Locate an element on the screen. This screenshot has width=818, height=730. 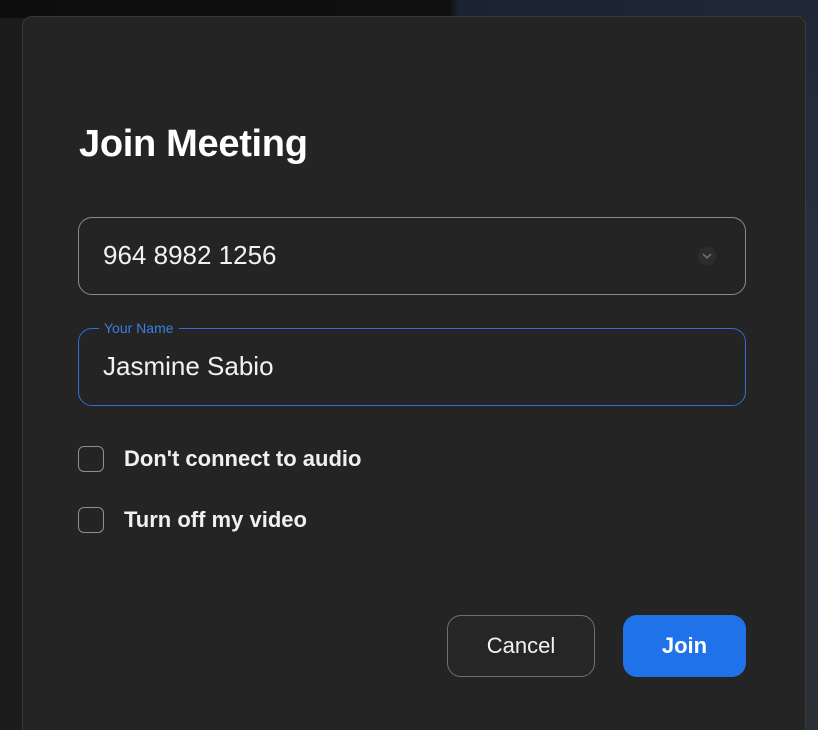
meeting-id-input: 964 8982 1256 is located at coordinates (190, 255).